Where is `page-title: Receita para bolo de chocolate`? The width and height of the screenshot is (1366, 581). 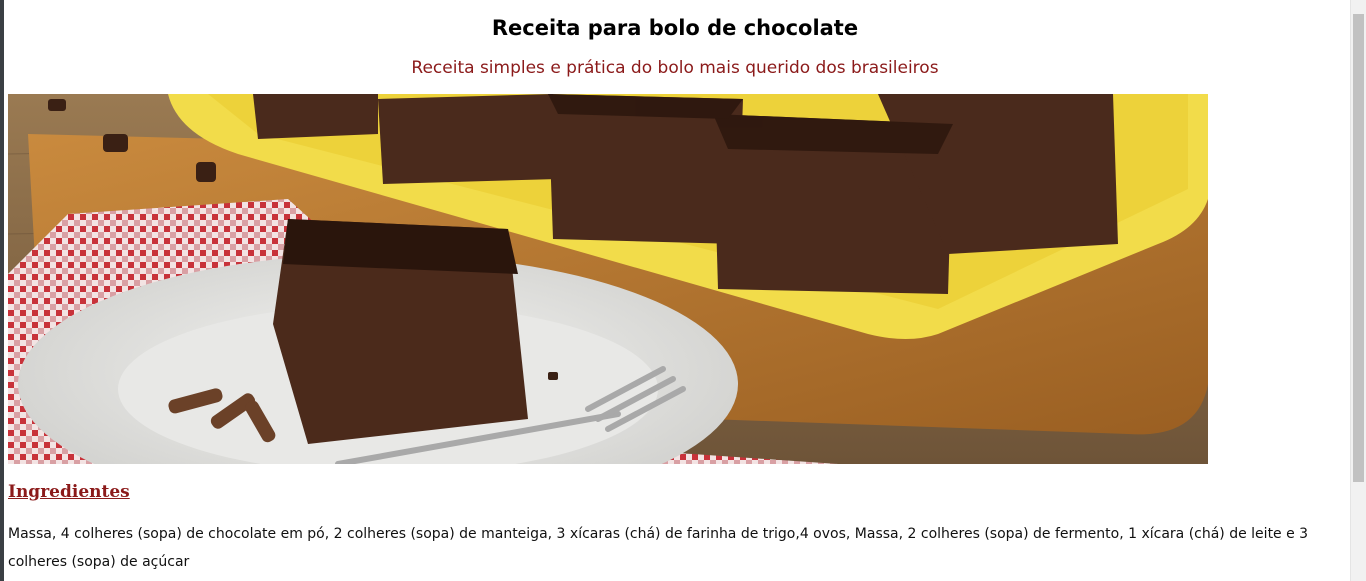 page-title: Receita para bolo de chocolate is located at coordinates (675, 28).